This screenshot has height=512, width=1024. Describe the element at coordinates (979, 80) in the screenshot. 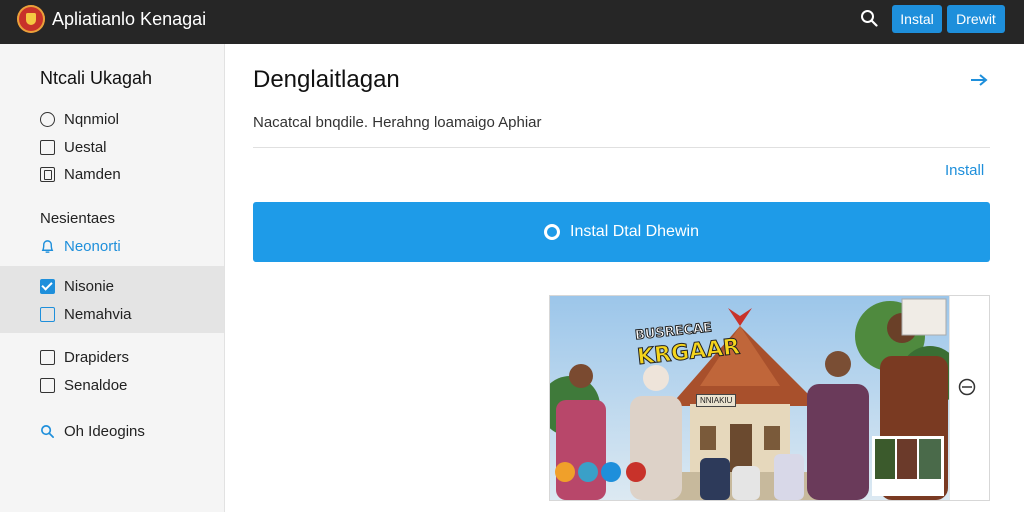

I see `arrow-right-icon` at that location.